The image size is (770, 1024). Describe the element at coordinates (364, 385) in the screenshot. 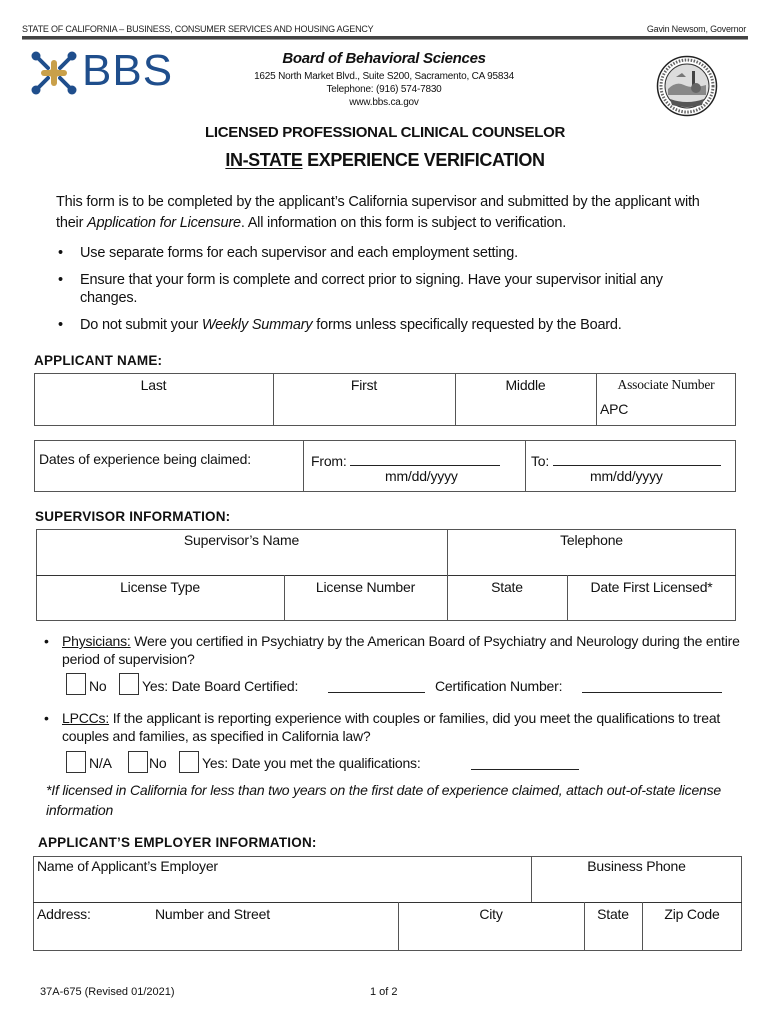

I see `first-name-field: First` at that location.